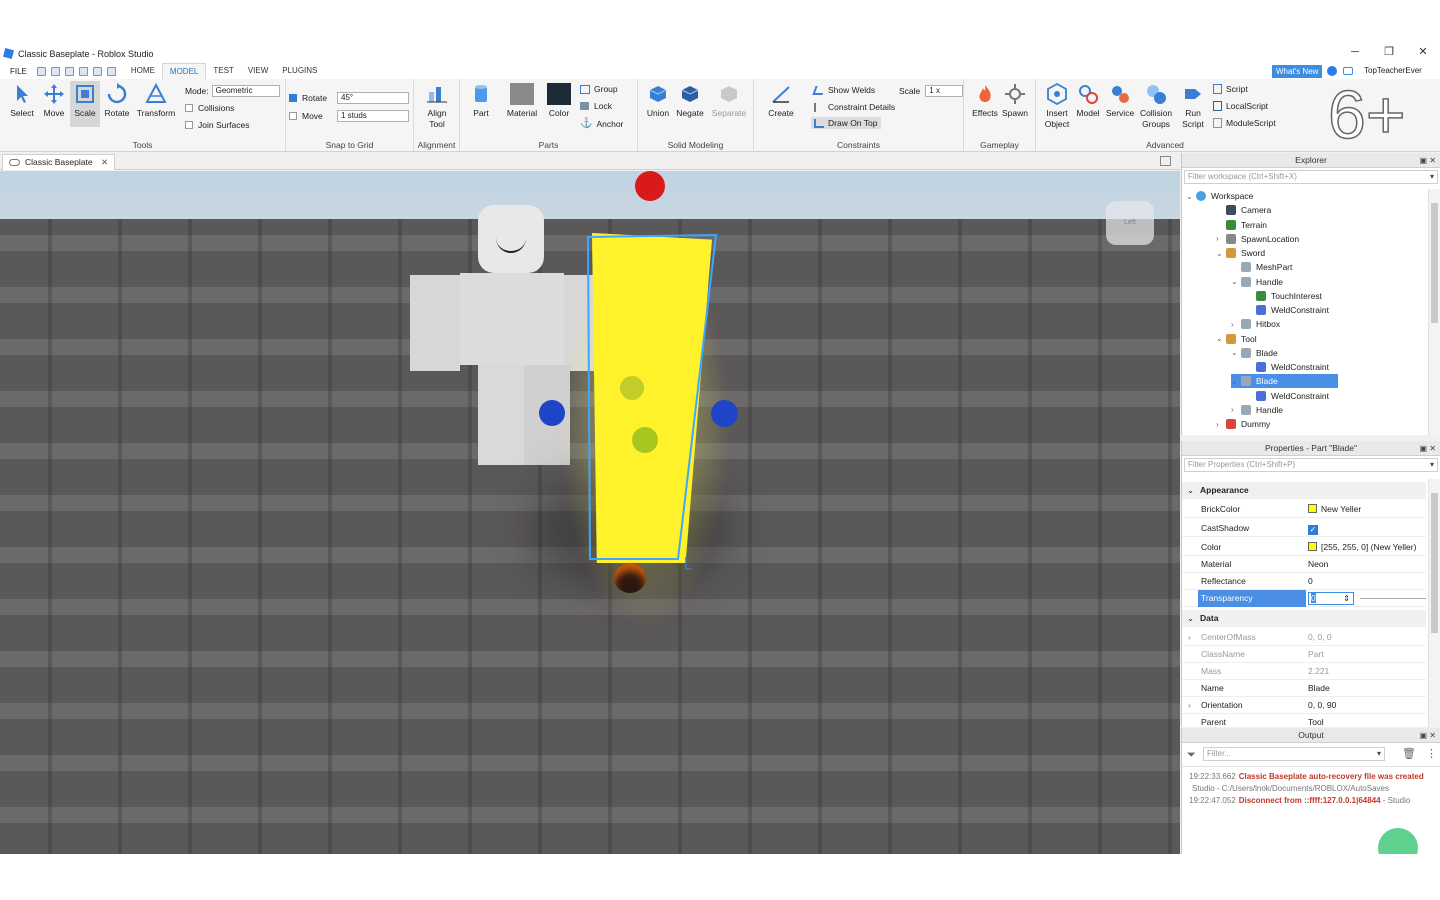 The image size is (1440, 900). I want to click on draw-on-top-toggle: Draw On Top, so click(846, 123).